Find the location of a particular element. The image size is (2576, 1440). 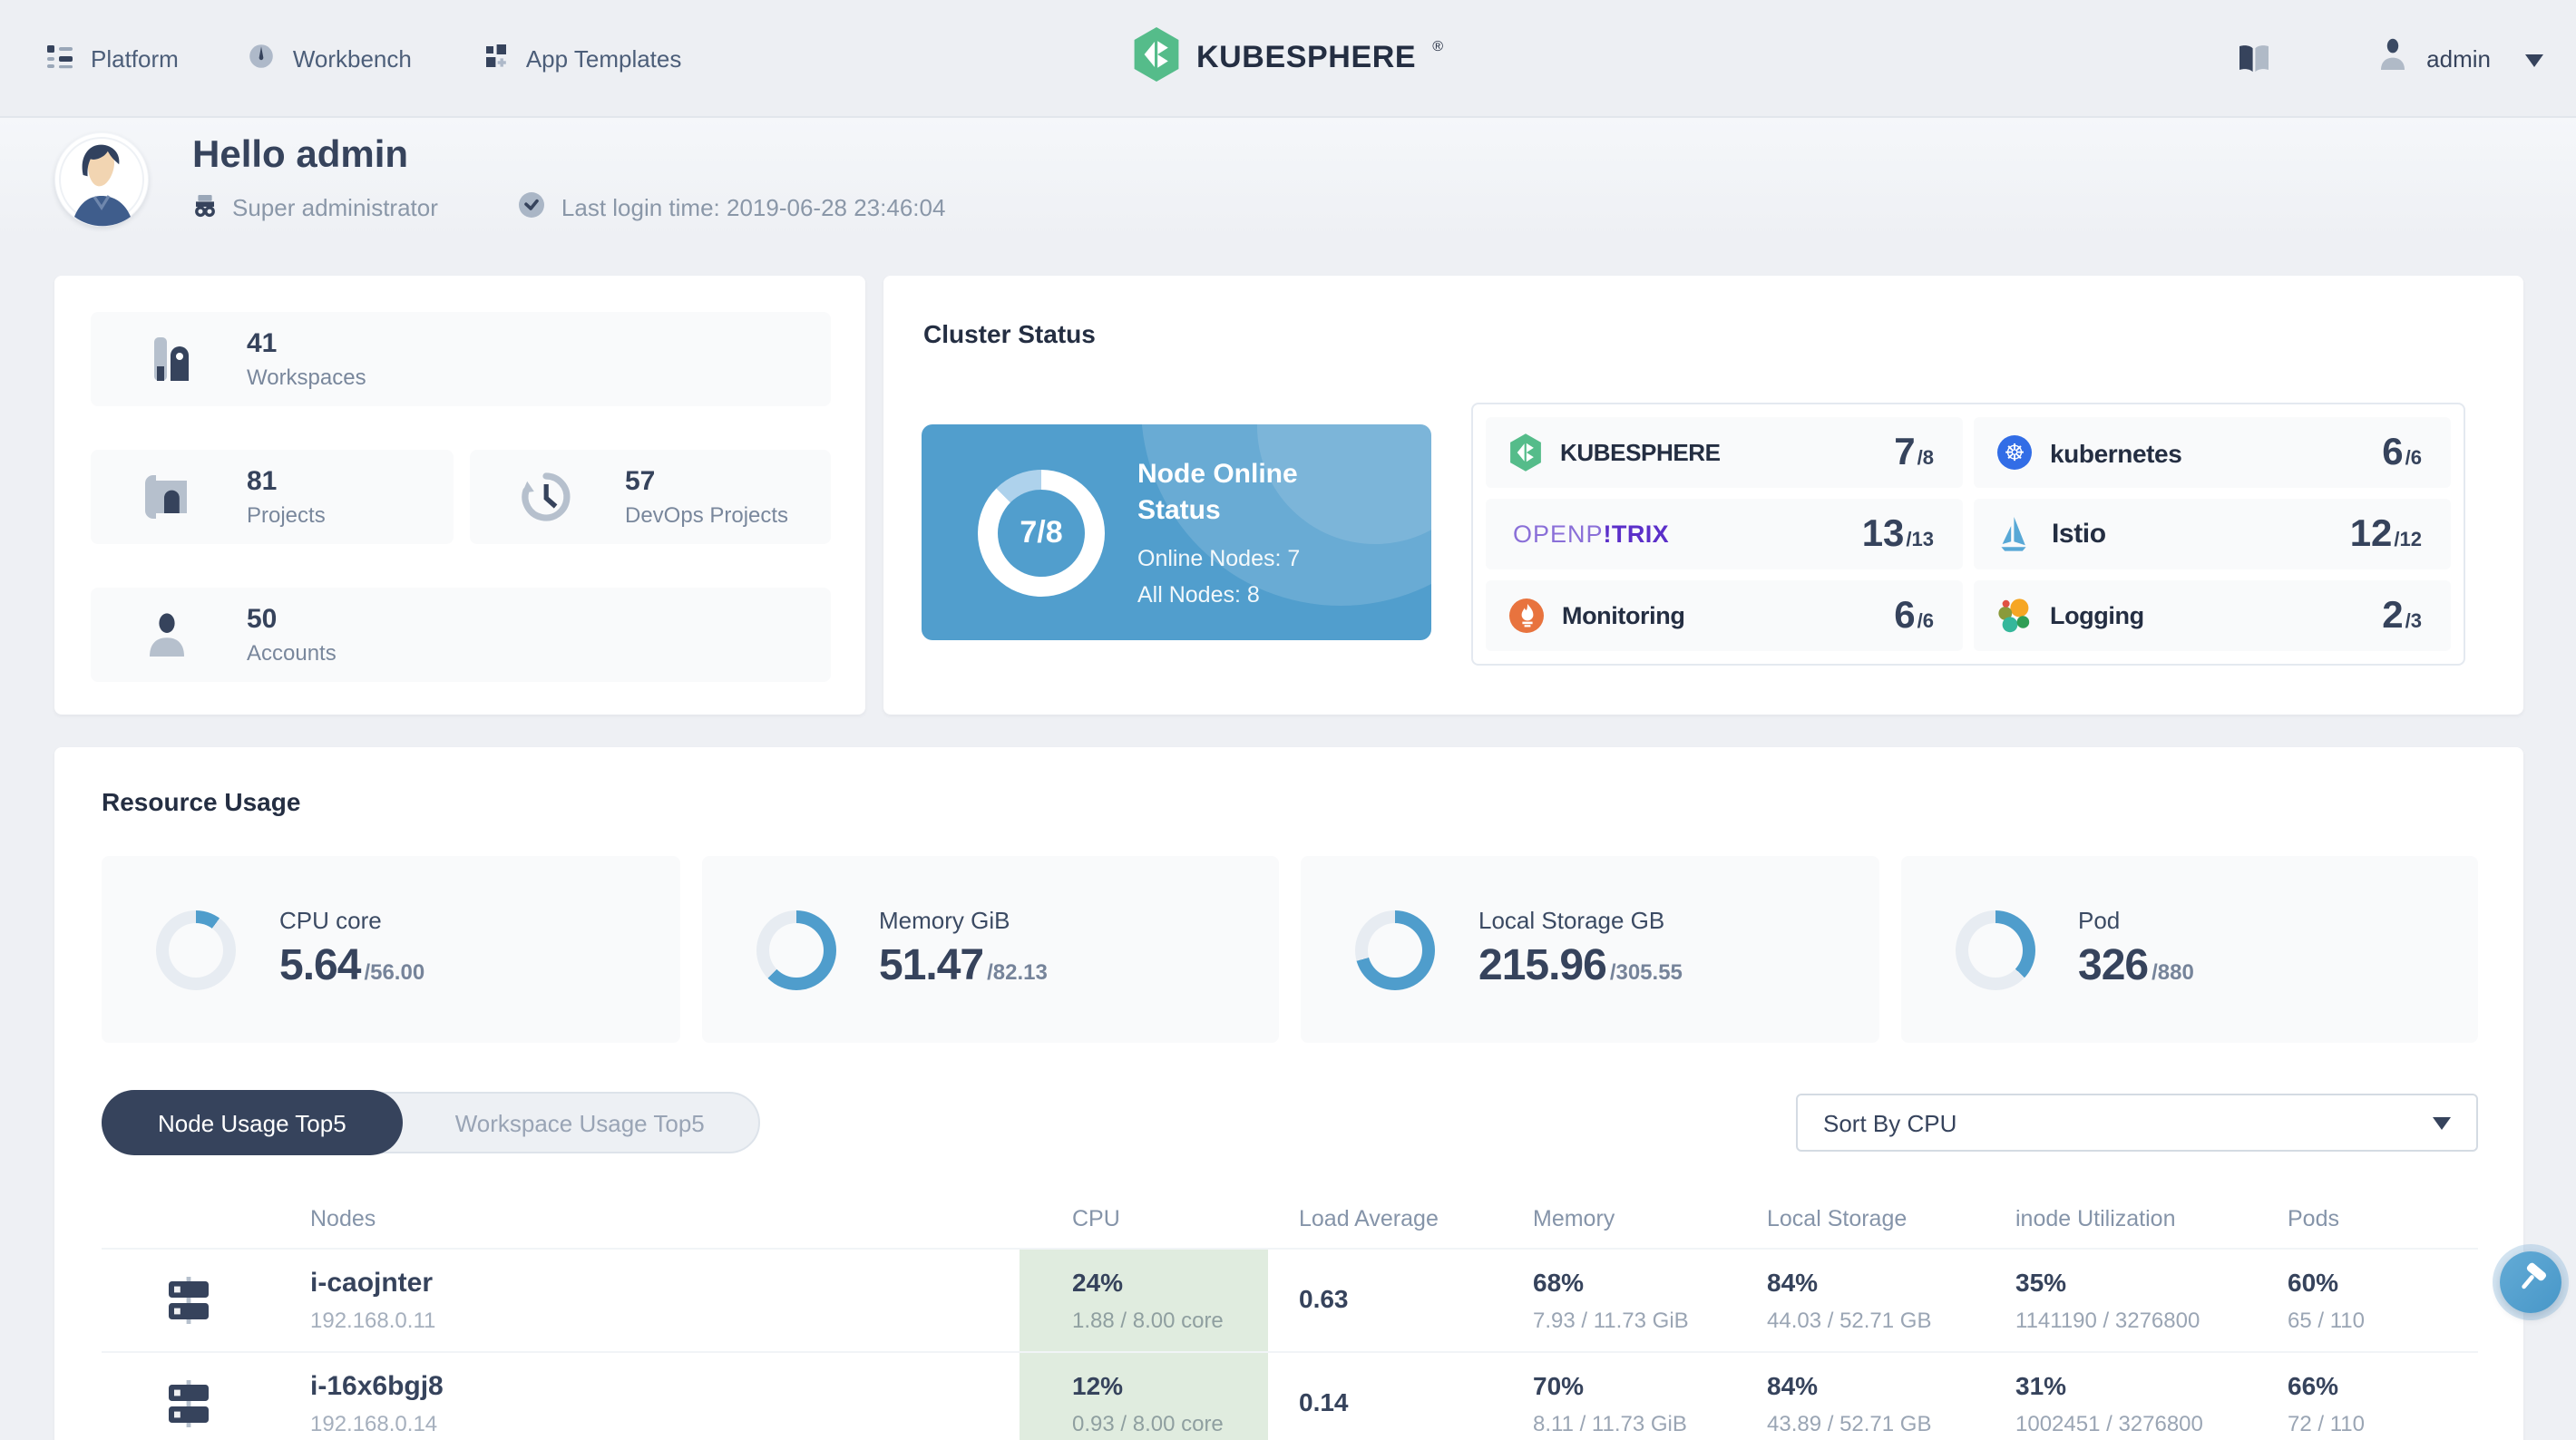

stat-tile-accounts: 50 Accounts is located at coordinates (461, 635).